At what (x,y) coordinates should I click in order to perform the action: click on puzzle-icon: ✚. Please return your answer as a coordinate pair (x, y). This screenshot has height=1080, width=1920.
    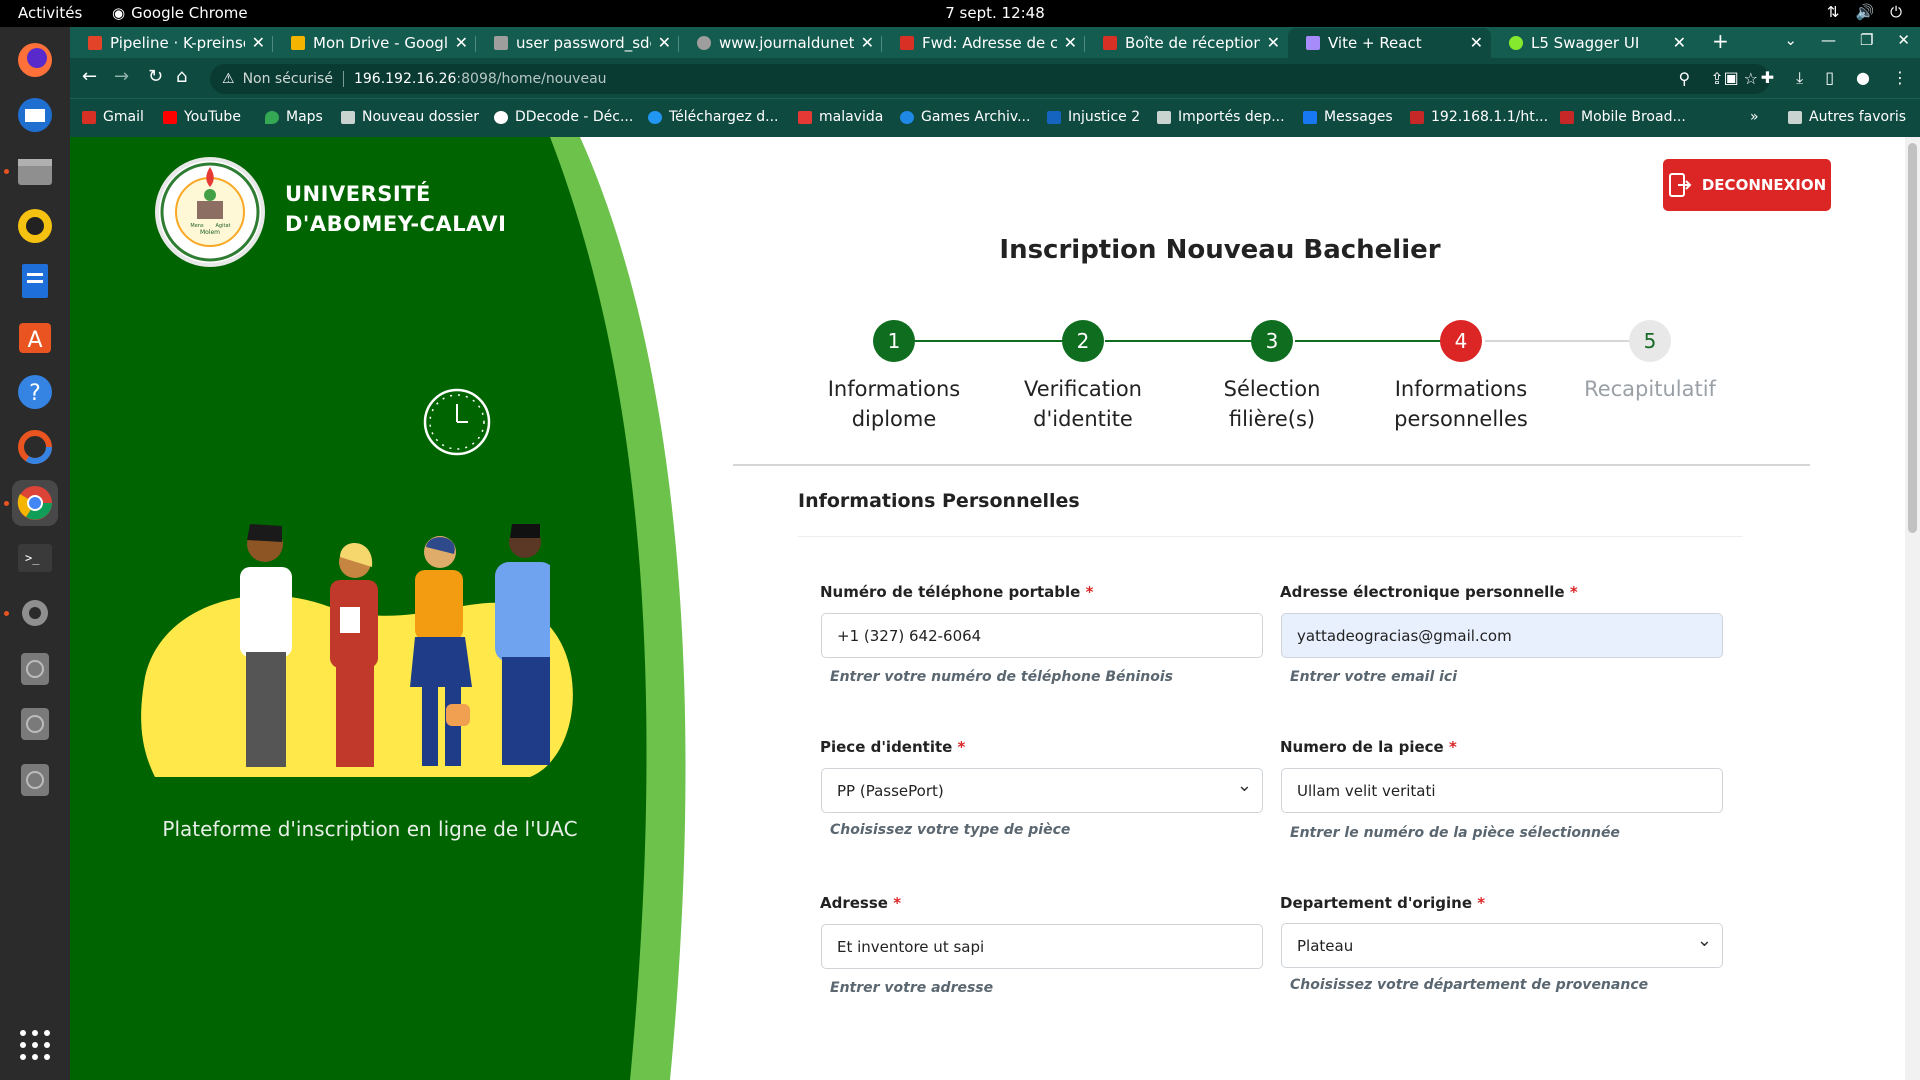
    Looking at the image, I should click on (1767, 78).